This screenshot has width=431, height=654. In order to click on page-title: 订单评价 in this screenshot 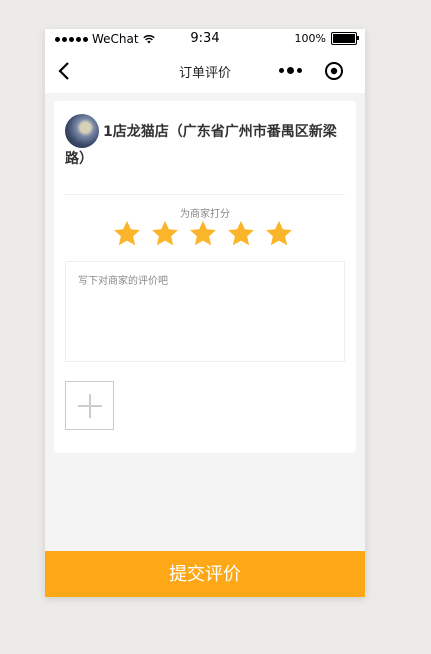, I will do `click(204, 73)`.